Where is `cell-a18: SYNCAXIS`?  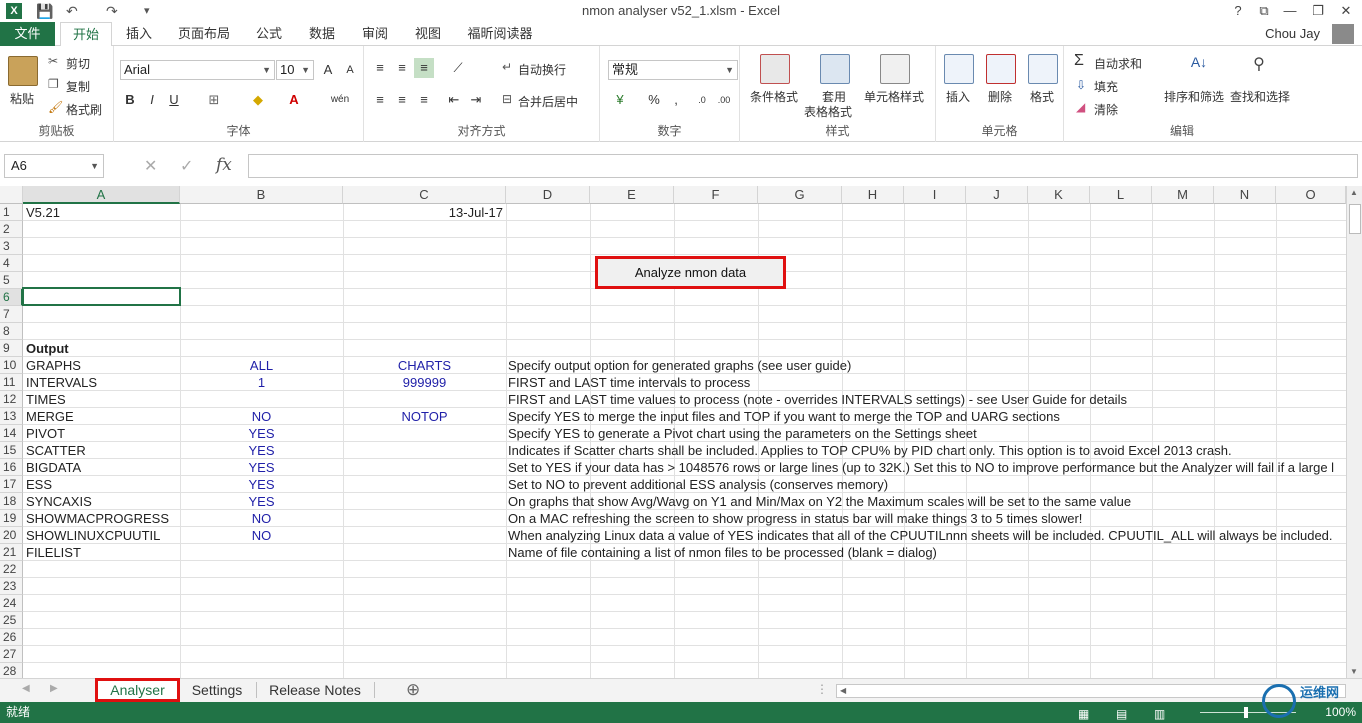 cell-a18: SYNCAXIS is located at coordinates (59, 501).